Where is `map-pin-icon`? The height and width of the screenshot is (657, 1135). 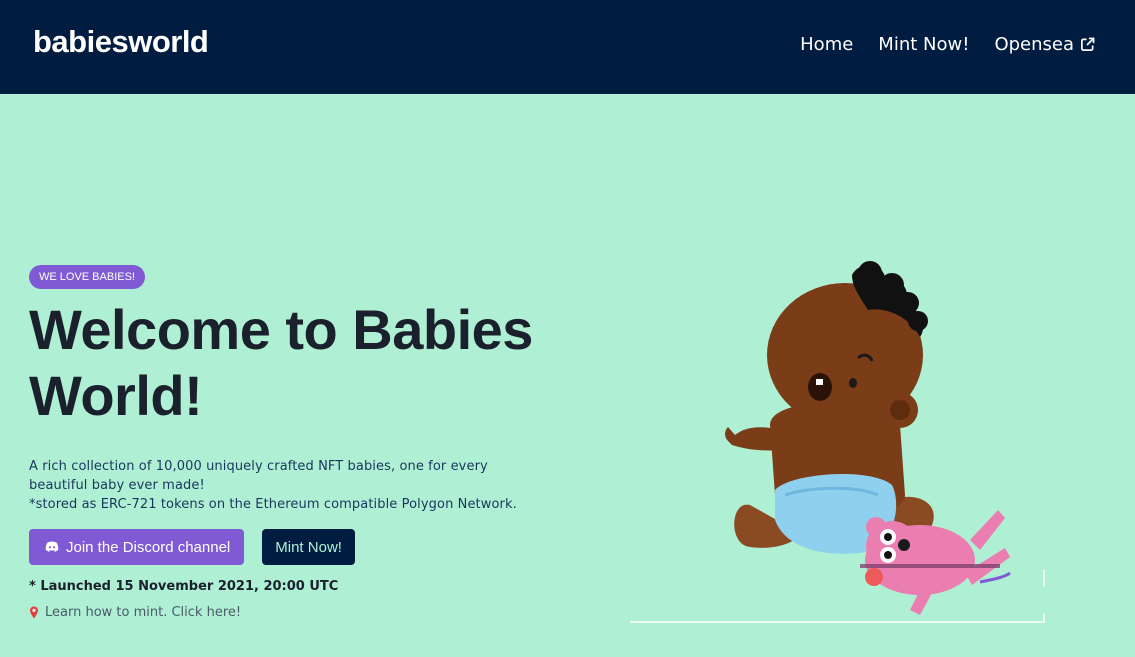
map-pin-icon is located at coordinates (34, 612).